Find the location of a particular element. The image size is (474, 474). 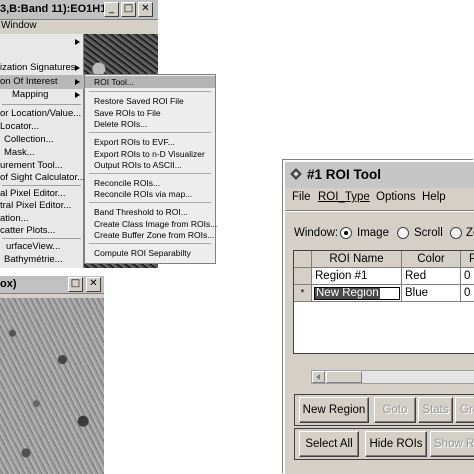

row-marker: * is located at coordinates (303, 293).